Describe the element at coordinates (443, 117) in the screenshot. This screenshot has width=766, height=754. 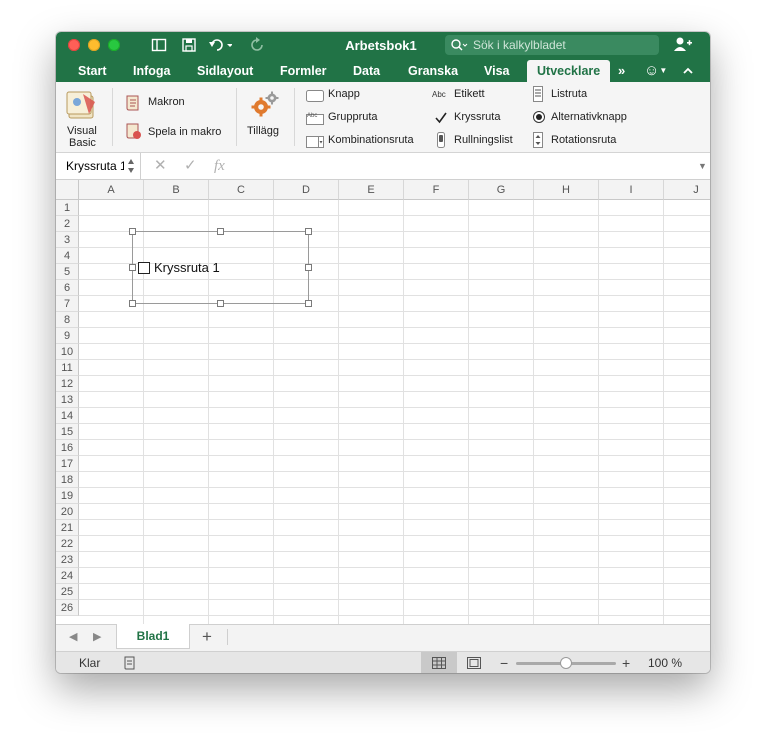
I see `checkbox-control-icon` at that location.